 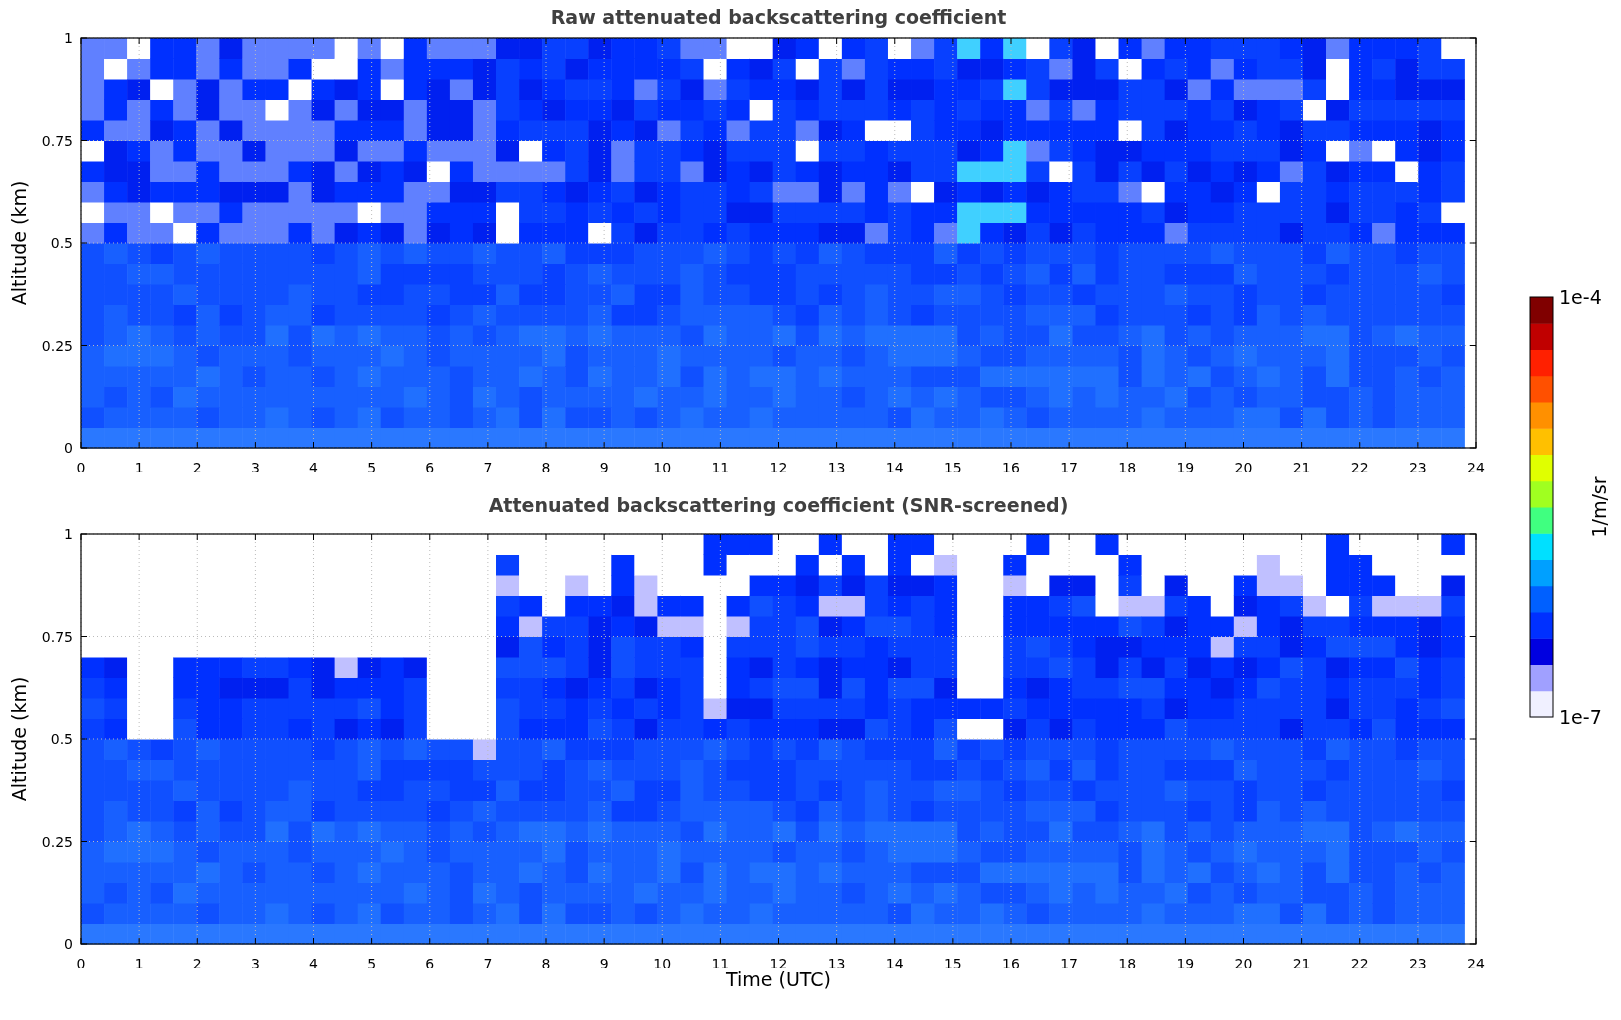 What do you see at coordinates (1580, 299) in the screenshot?
I see `colorbar-max-label: 1e-4` at bounding box center [1580, 299].